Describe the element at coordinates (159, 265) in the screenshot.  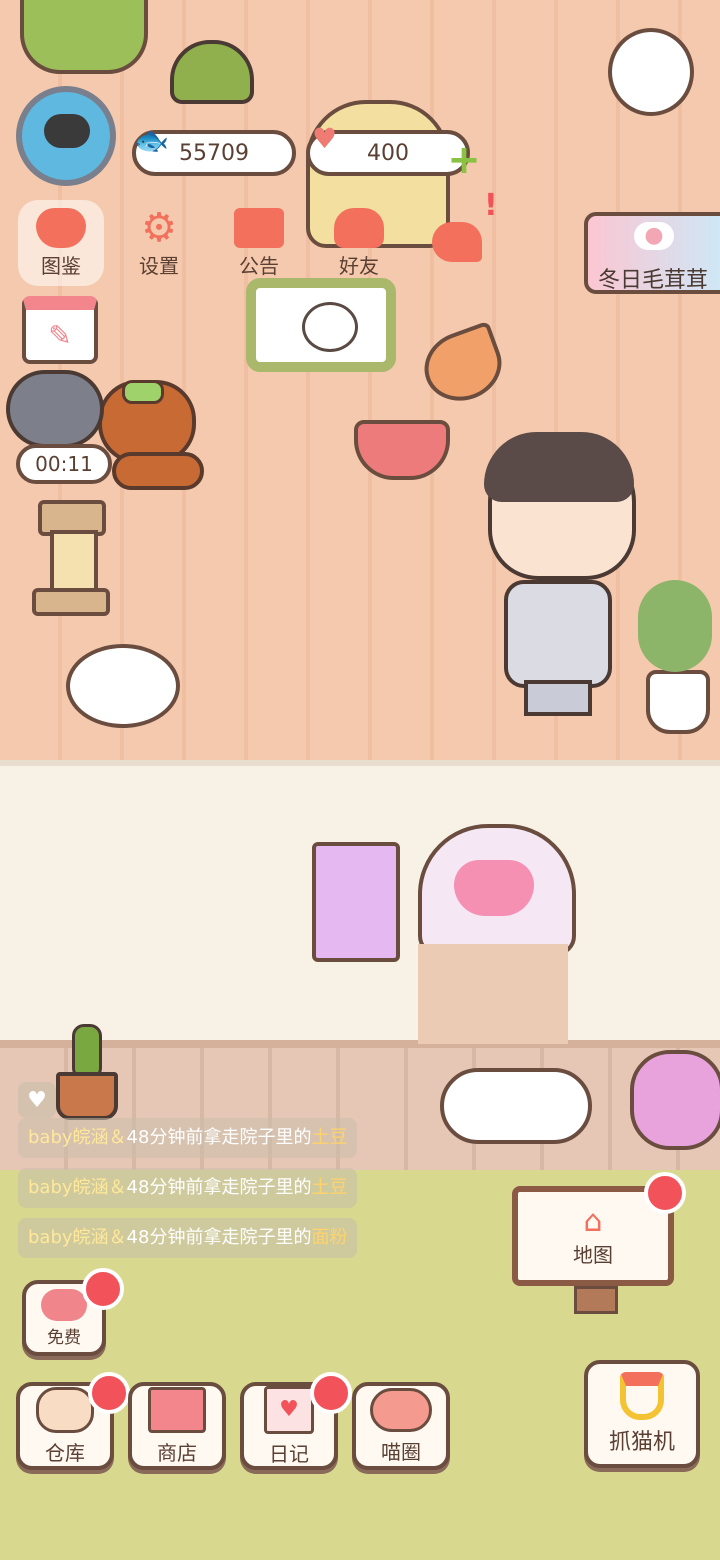
I see `menu-settings-label: 设置` at that location.